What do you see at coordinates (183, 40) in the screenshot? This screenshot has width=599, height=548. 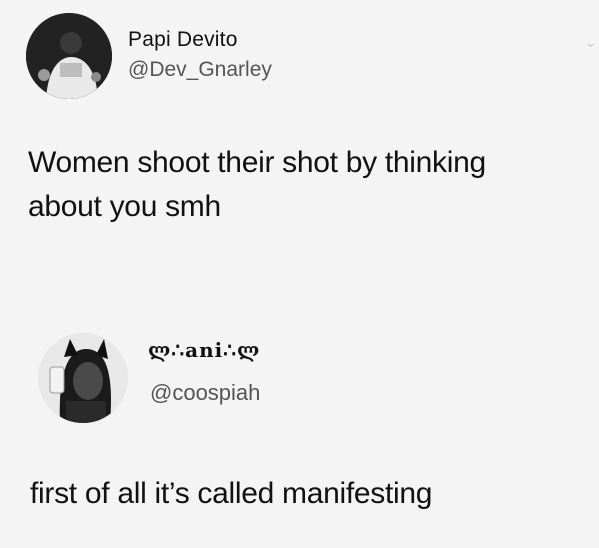 I see `display-name: Papi Devito` at bounding box center [183, 40].